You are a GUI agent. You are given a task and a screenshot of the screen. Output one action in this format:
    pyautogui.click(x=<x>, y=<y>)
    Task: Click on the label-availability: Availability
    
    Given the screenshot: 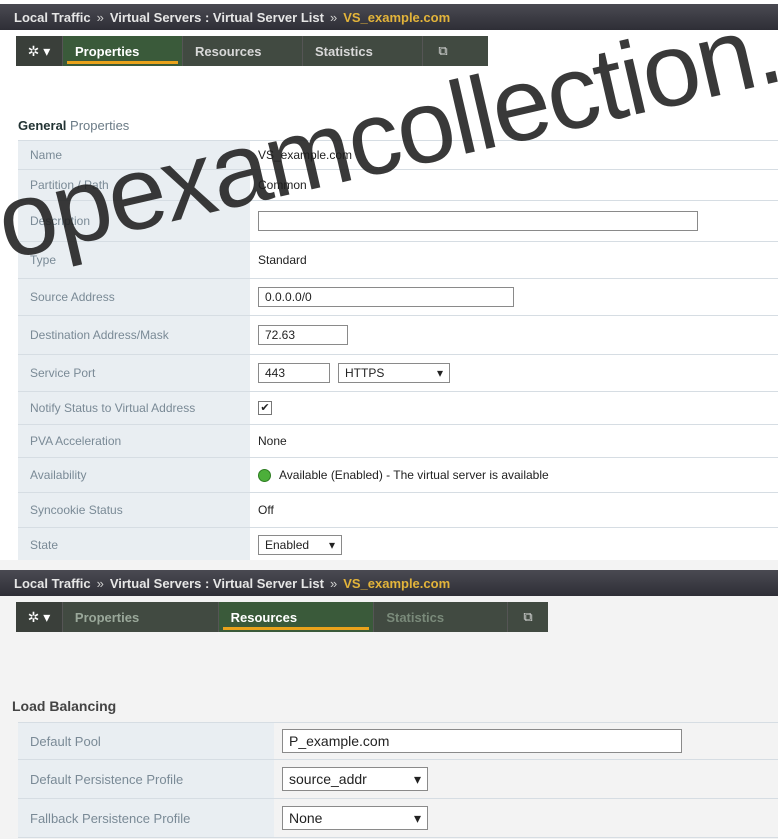 What is the action you would take?
    pyautogui.click(x=134, y=475)
    